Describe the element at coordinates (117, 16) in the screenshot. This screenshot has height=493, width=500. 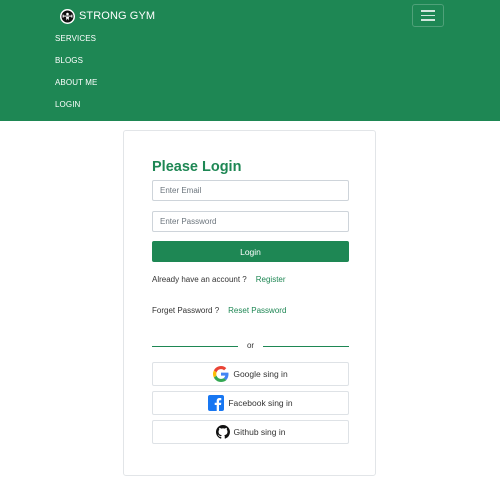
I see `brand-name: STRONG GYM` at that location.